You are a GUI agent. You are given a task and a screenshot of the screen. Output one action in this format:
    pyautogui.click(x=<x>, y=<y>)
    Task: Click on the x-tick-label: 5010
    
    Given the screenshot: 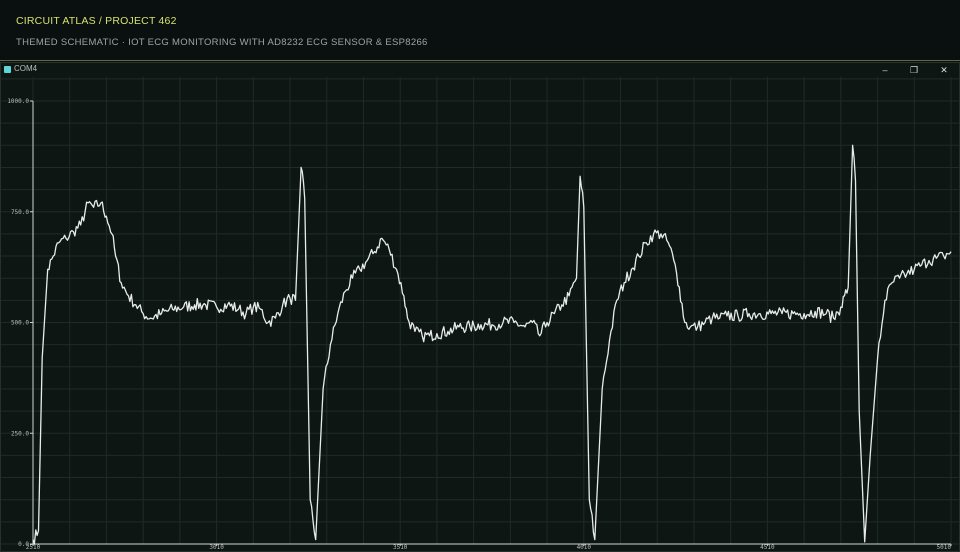 What is the action you would take?
    pyautogui.click(x=944, y=547)
    